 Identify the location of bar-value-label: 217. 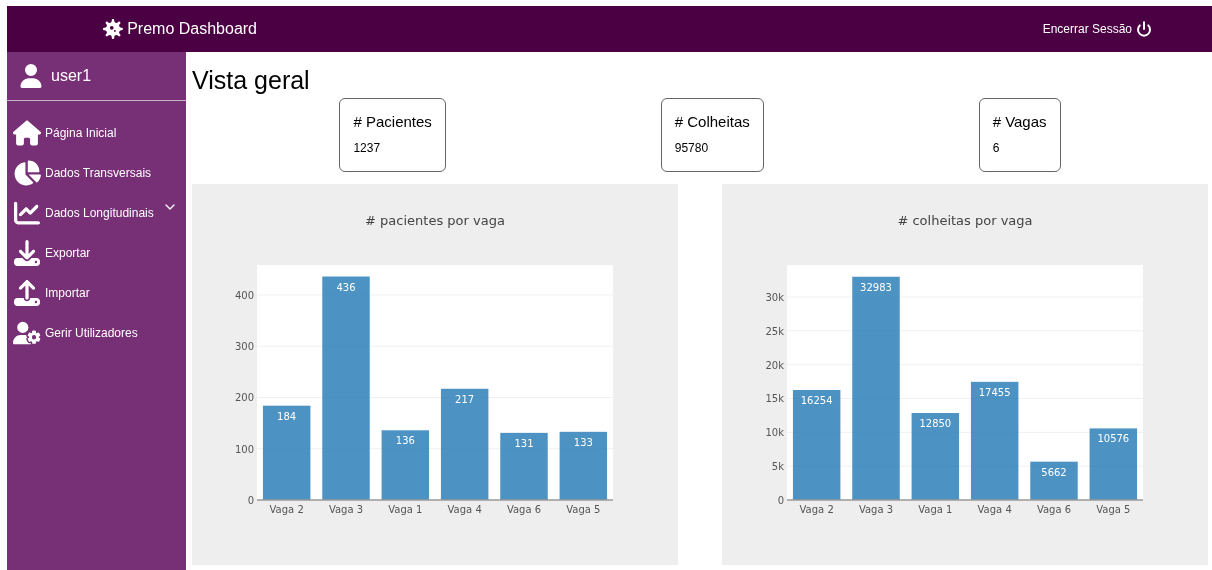
(465, 399).